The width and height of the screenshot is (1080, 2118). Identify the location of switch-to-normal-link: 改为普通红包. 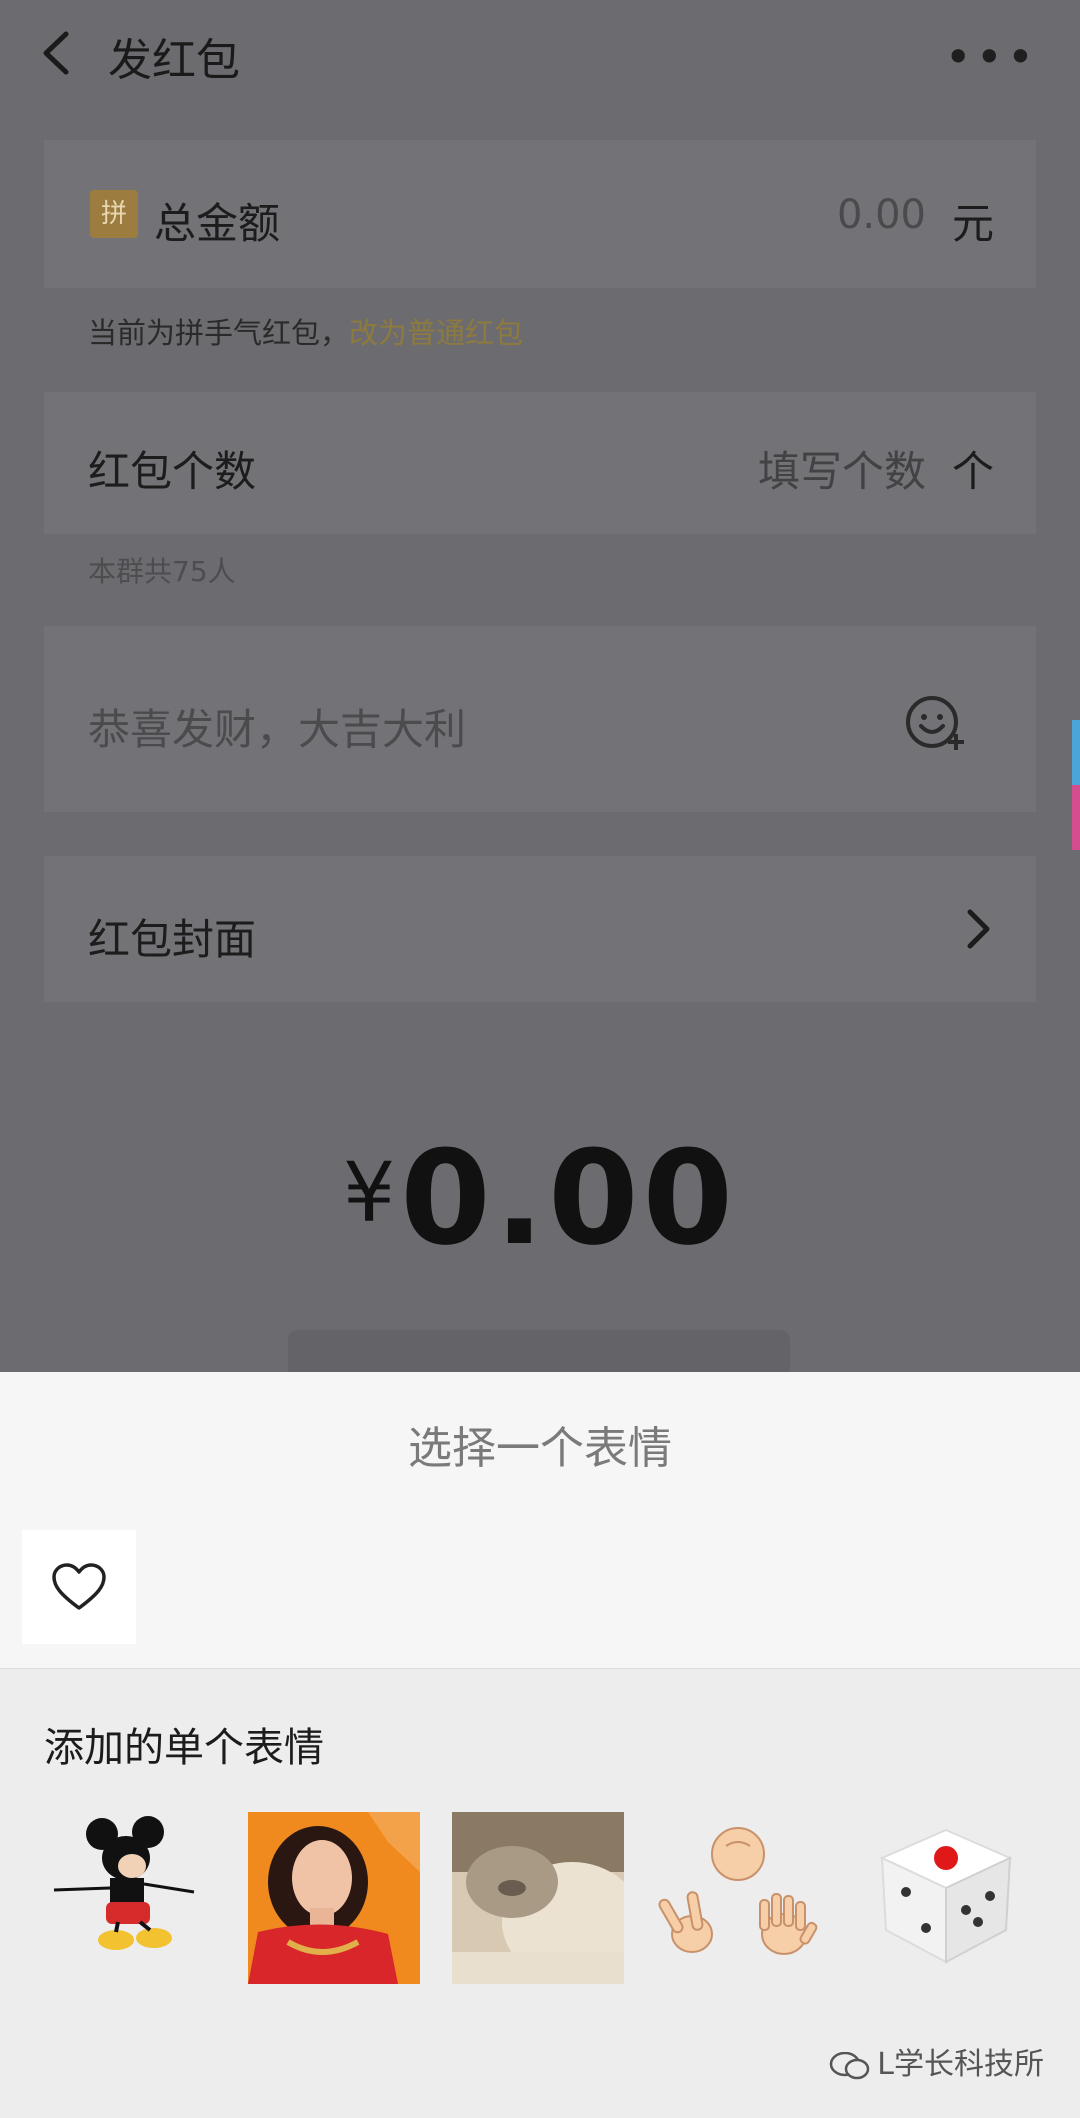
(436, 333).